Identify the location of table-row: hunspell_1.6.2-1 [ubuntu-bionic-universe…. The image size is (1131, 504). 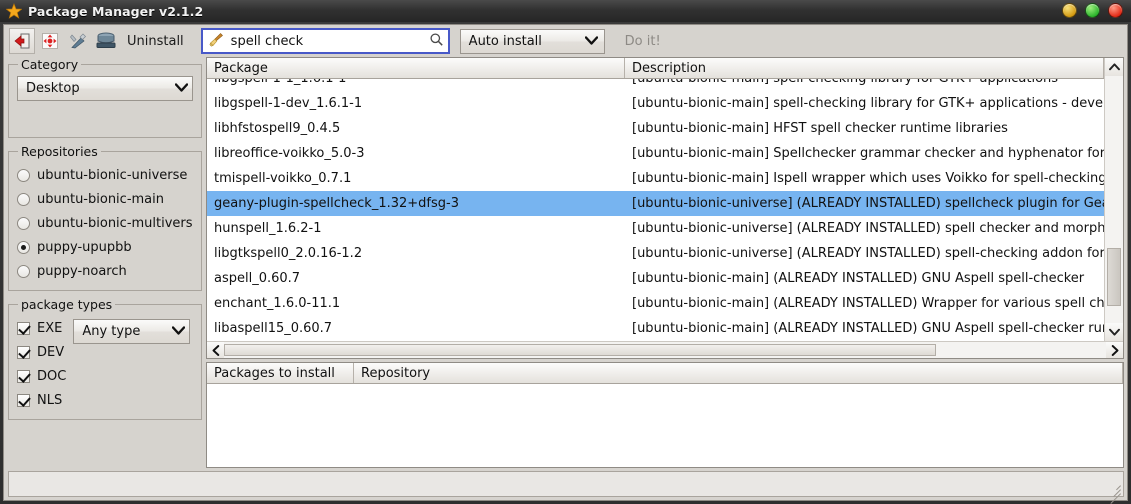
(655, 228).